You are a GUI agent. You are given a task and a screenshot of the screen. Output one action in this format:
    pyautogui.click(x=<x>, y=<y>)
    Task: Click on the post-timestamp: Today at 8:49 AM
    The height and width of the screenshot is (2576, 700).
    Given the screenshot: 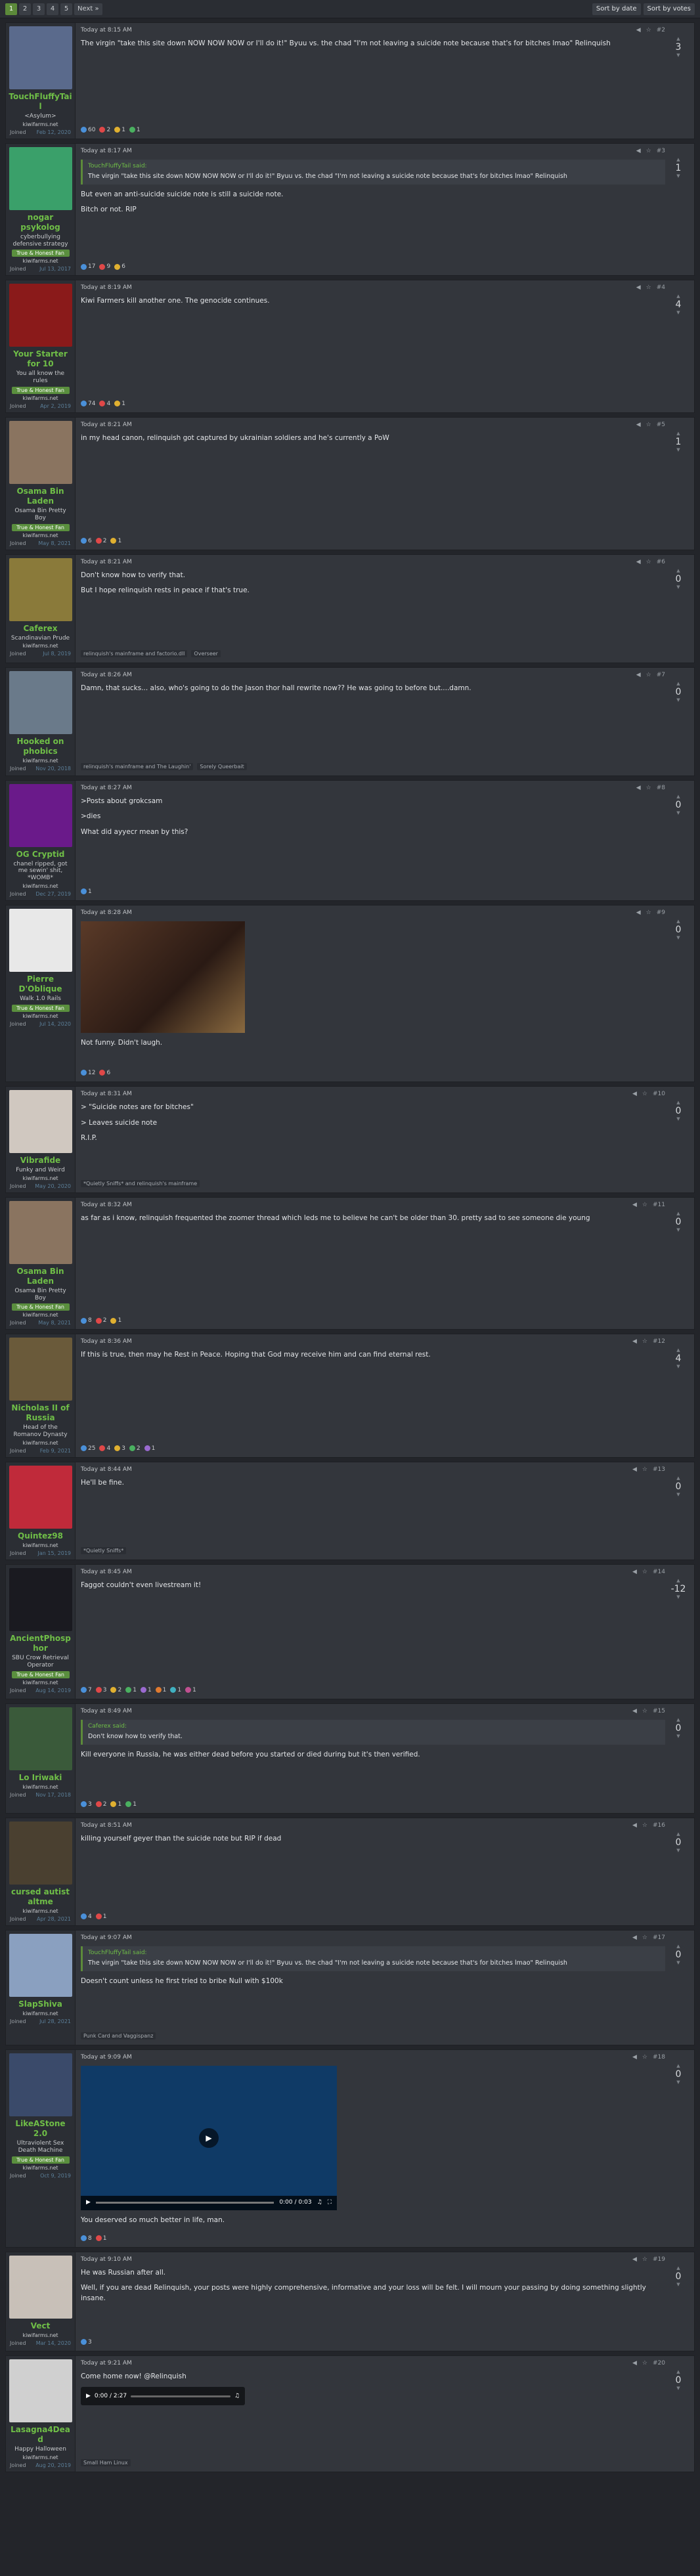 What is the action you would take?
    pyautogui.click(x=106, y=1711)
    